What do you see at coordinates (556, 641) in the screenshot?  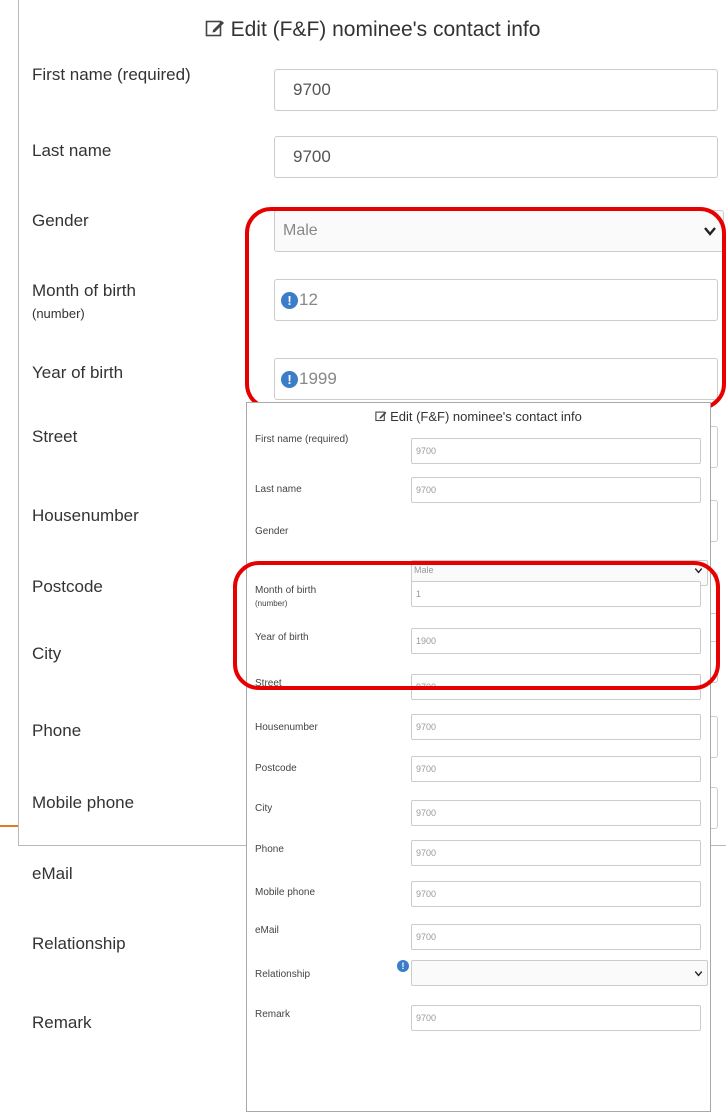 I see `year-of-birth-input: 1900` at bounding box center [556, 641].